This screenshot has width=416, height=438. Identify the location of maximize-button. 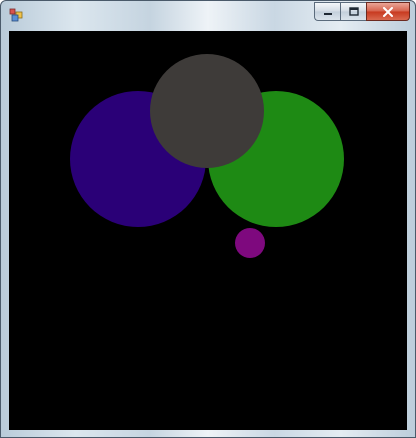
(353, 11).